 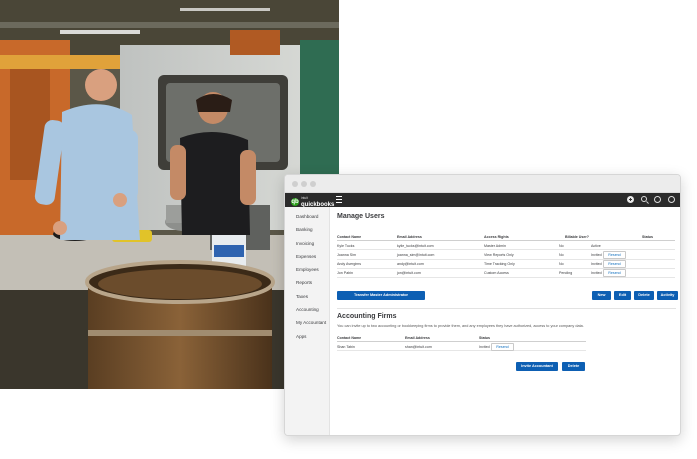 What do you see at coordinates (367, 316) in the screenshot?
I see `accounting-firms-title: Accounting Firms` at bounding box center [367, 316].